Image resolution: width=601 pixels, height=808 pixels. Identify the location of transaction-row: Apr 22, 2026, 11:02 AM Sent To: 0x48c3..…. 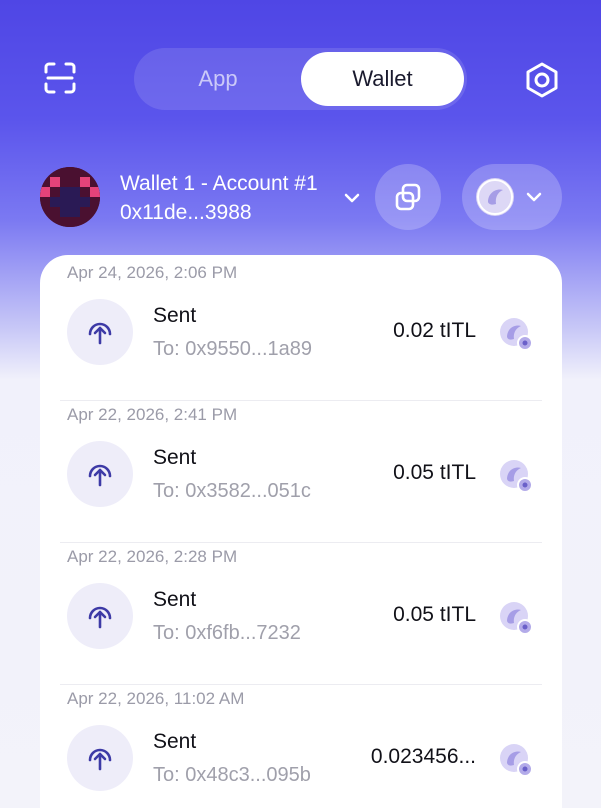
(301, 746).